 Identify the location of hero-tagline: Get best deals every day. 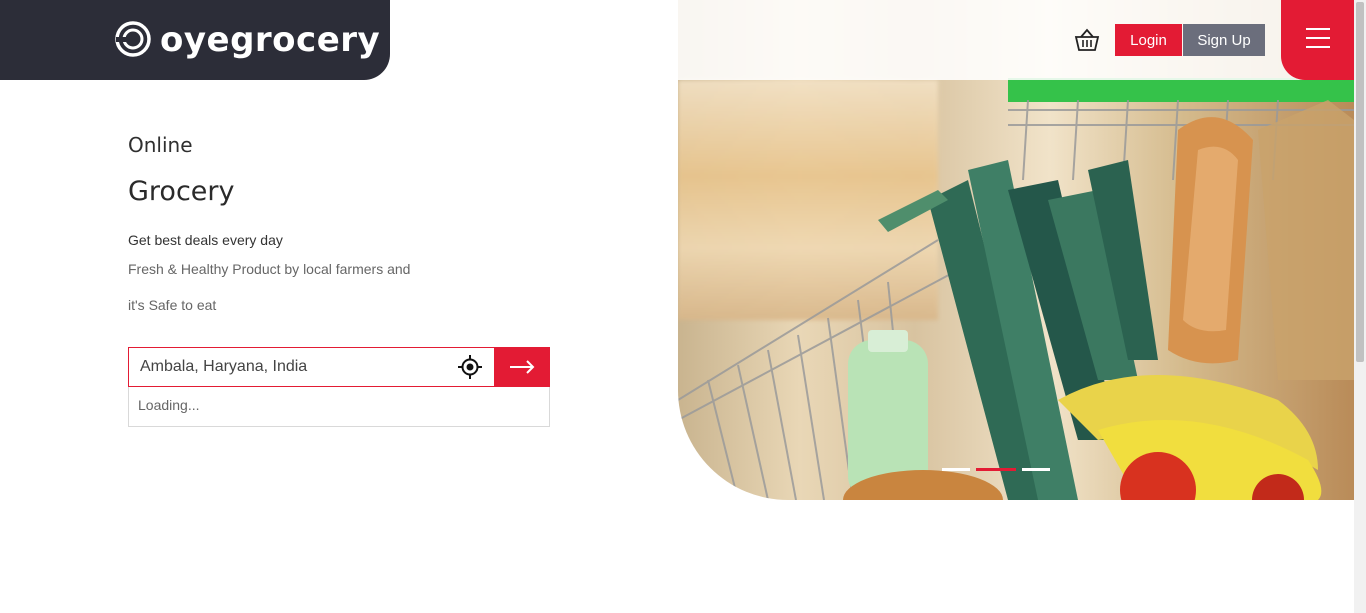
(205, 240).